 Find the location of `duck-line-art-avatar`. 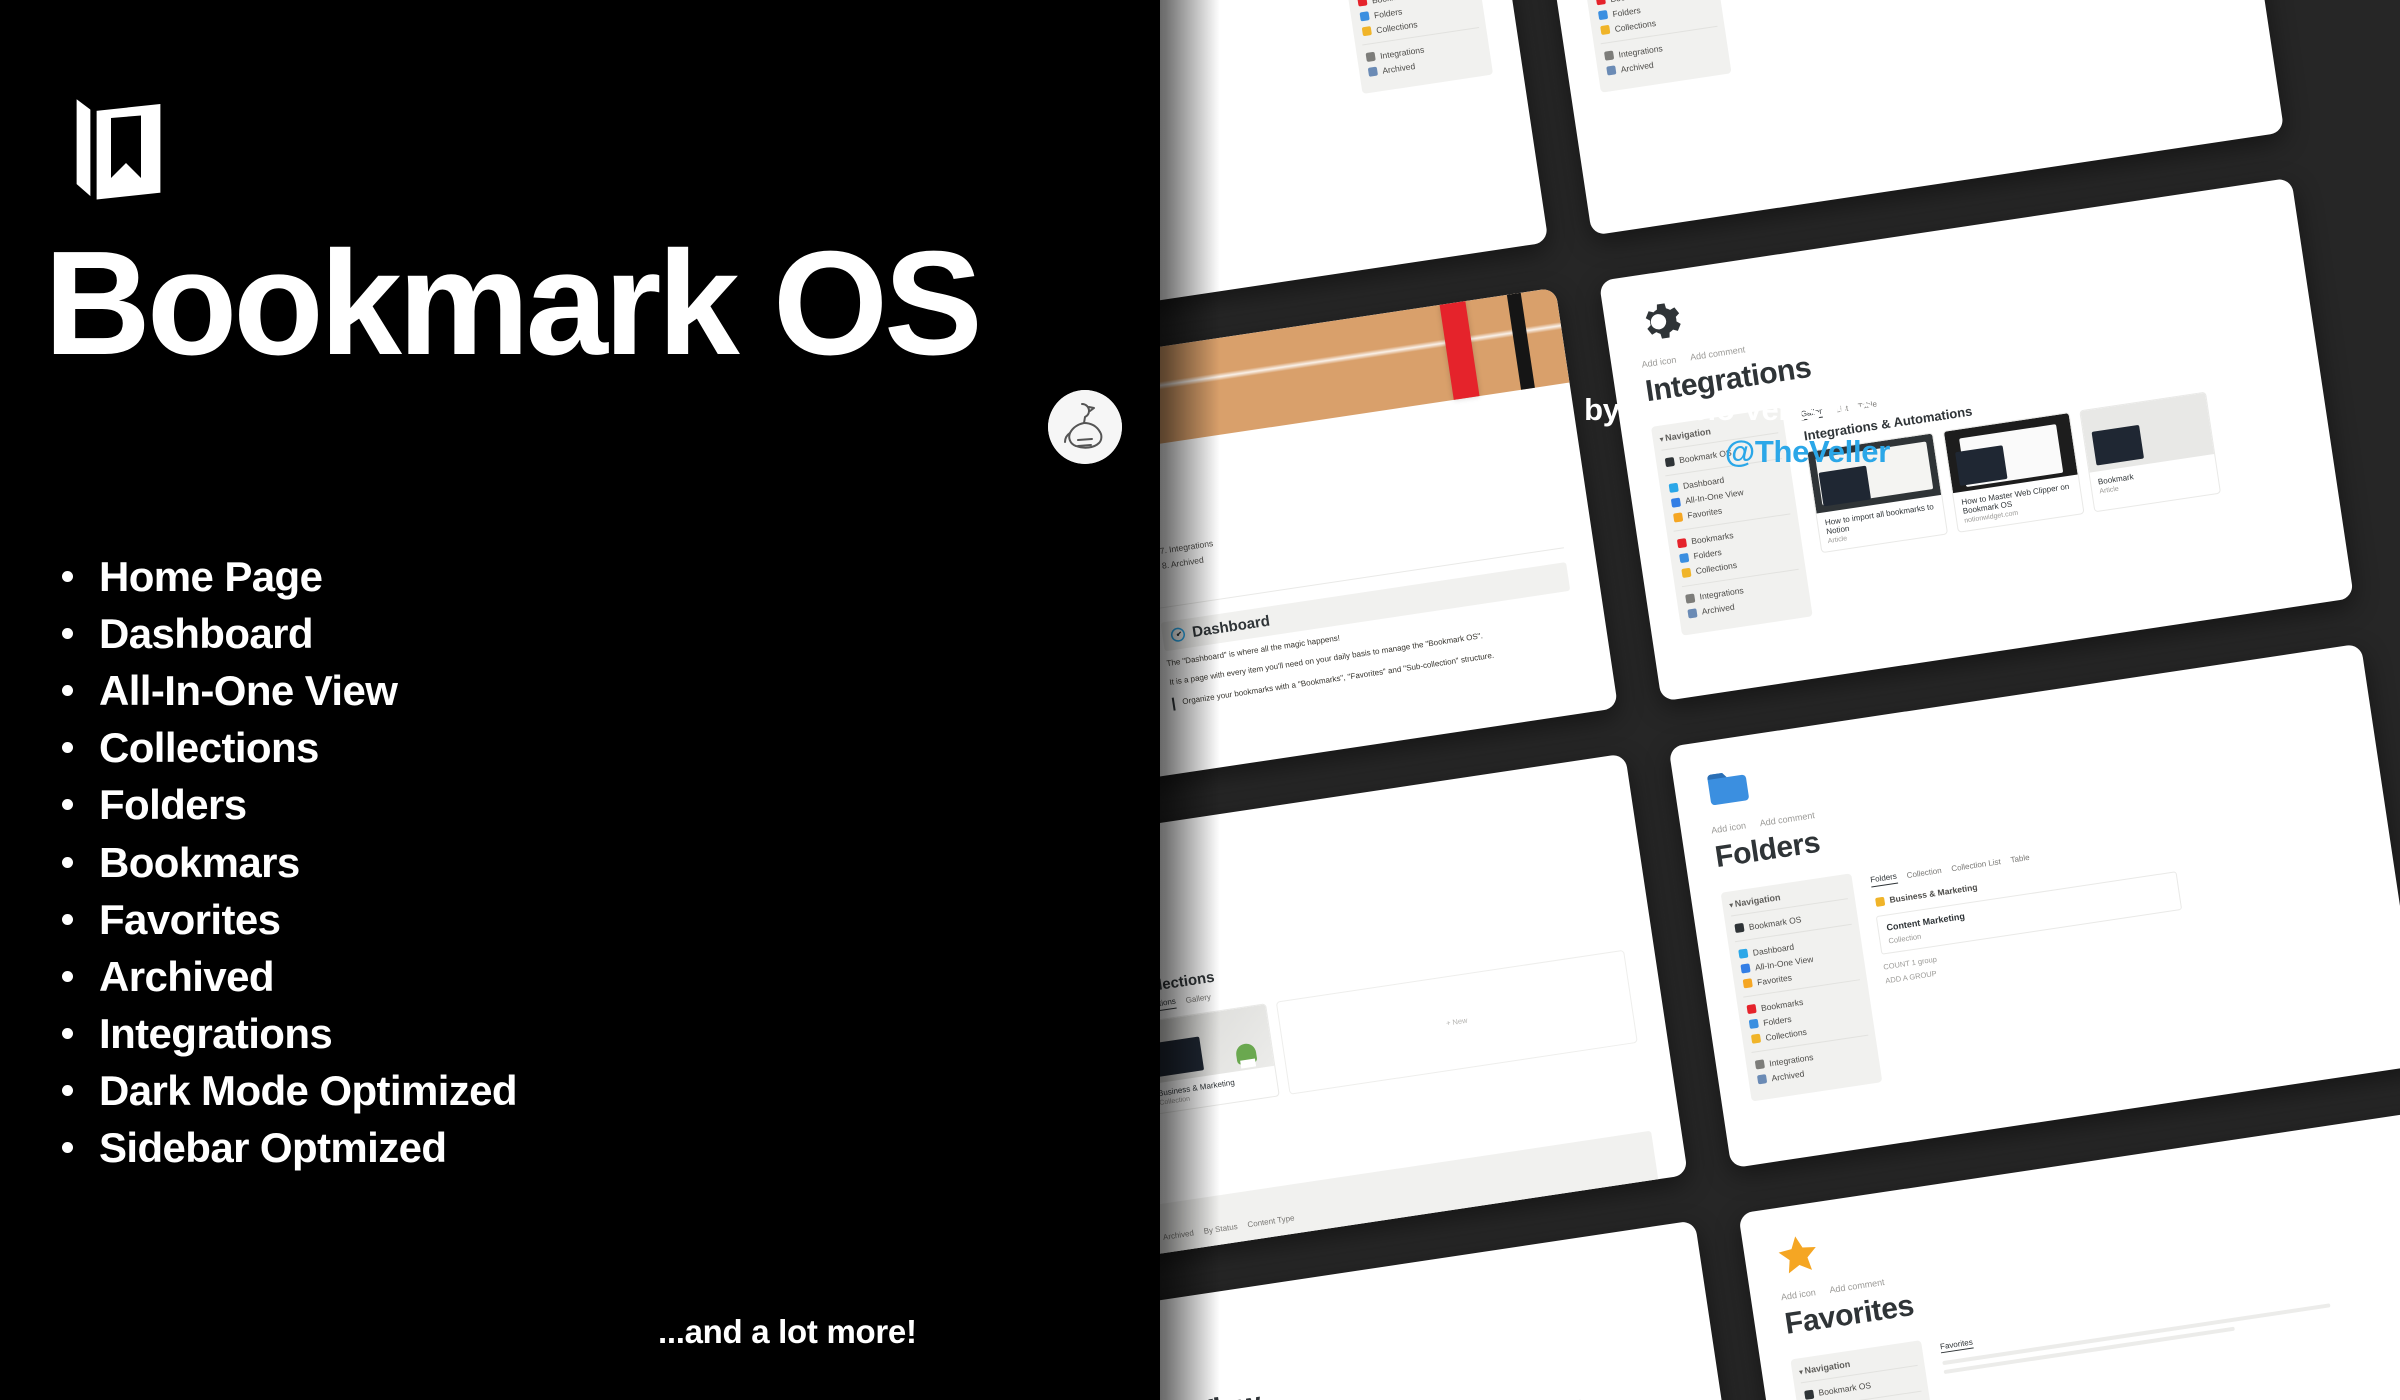

duck-line-art-avatar is located at coordinates (1085, 427).